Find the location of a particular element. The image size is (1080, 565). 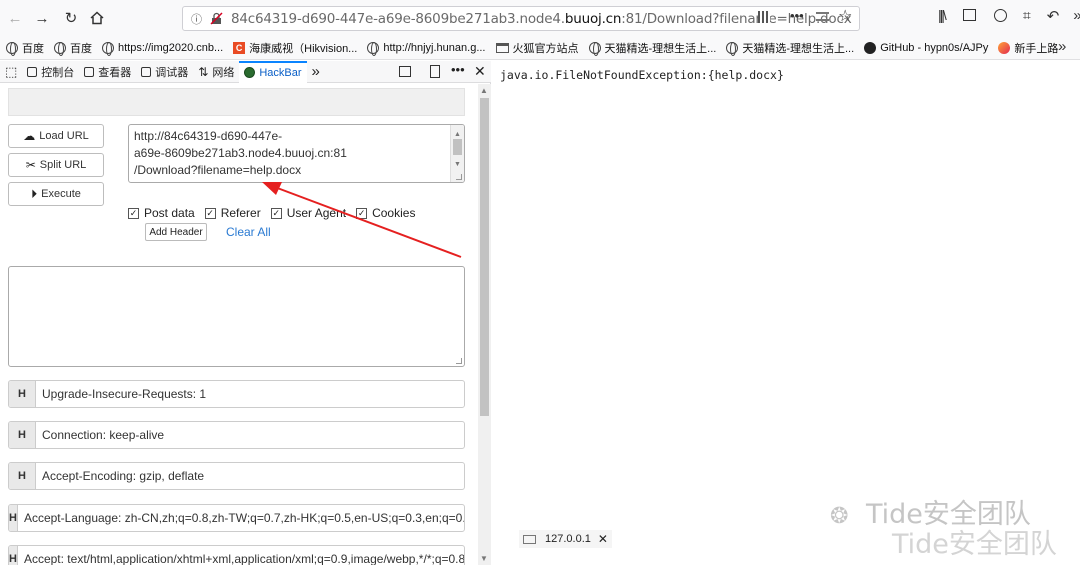

url-line: /Download?filename=help.docx is located at coordinates (218, 170).